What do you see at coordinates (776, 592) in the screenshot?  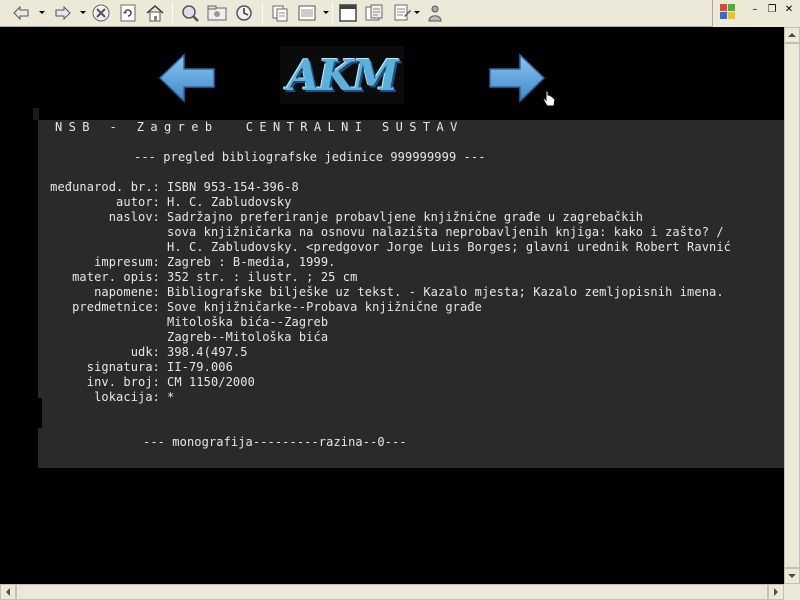 I see `scroll-right-button` at bounding box center [776, 592].